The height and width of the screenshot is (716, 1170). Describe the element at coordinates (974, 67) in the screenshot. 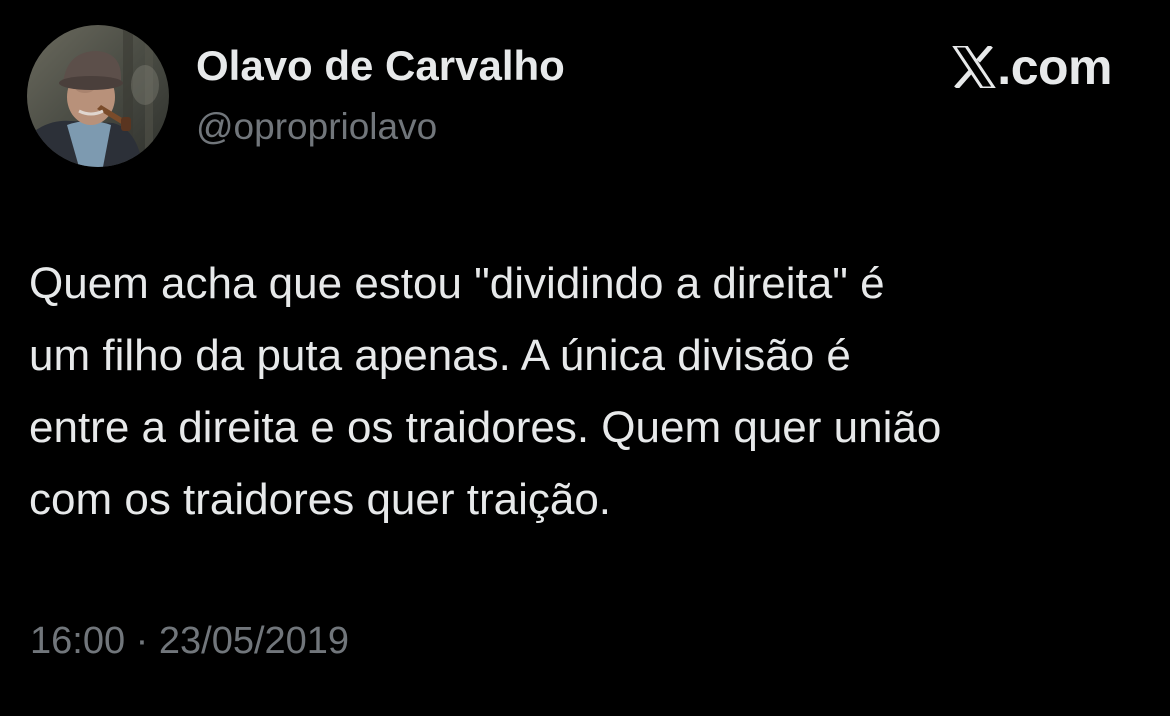

I see `x-logo-icon` at that location.